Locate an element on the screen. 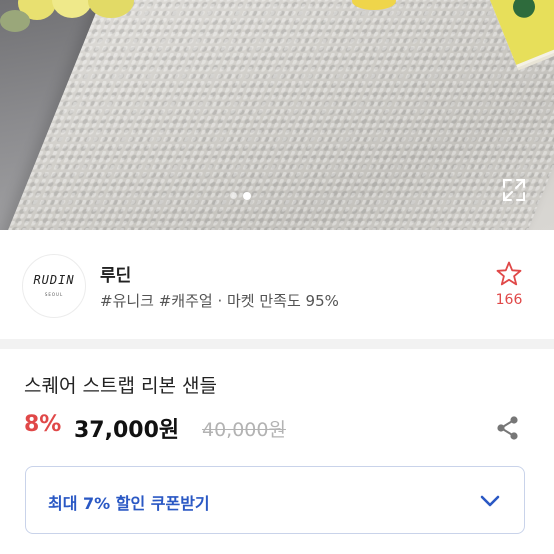  shop-logo: RUDIN SEOUL is located at coordinates (54, 286).